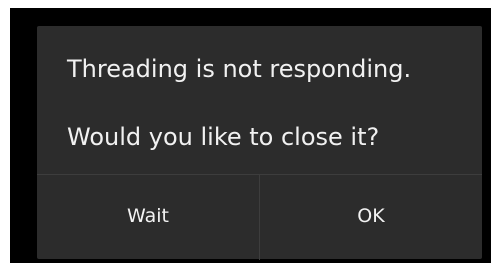  I want to click on dialog-message-line-2: Would you like to close it?, so click(223, 137).